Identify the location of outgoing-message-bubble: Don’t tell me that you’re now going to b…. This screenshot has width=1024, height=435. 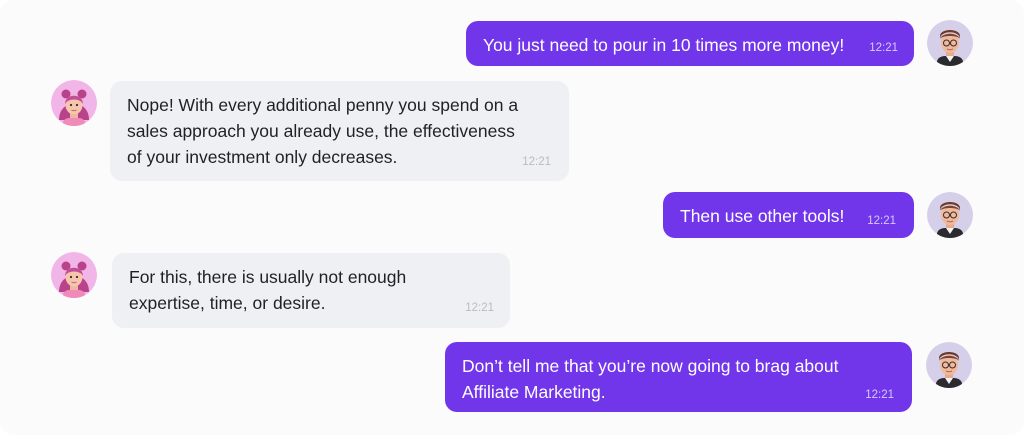
(678, 377).